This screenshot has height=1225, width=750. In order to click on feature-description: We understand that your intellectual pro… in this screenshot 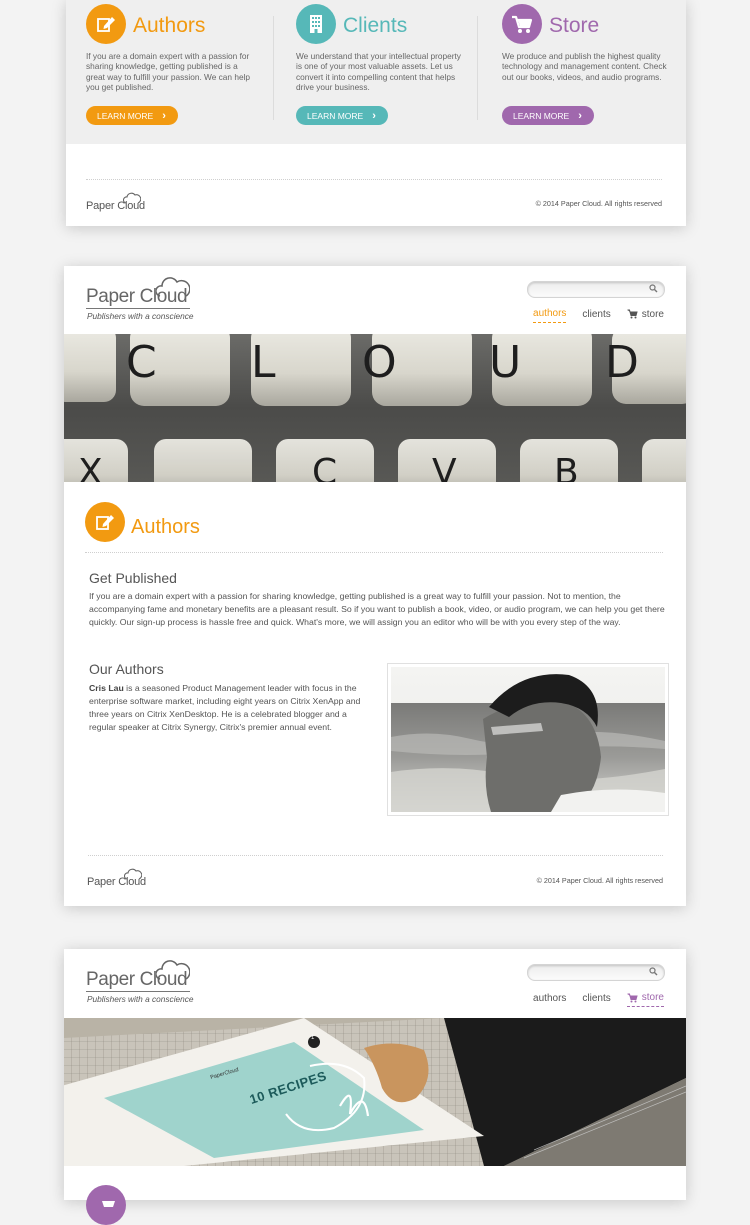, I will do `click(378, 72)`.